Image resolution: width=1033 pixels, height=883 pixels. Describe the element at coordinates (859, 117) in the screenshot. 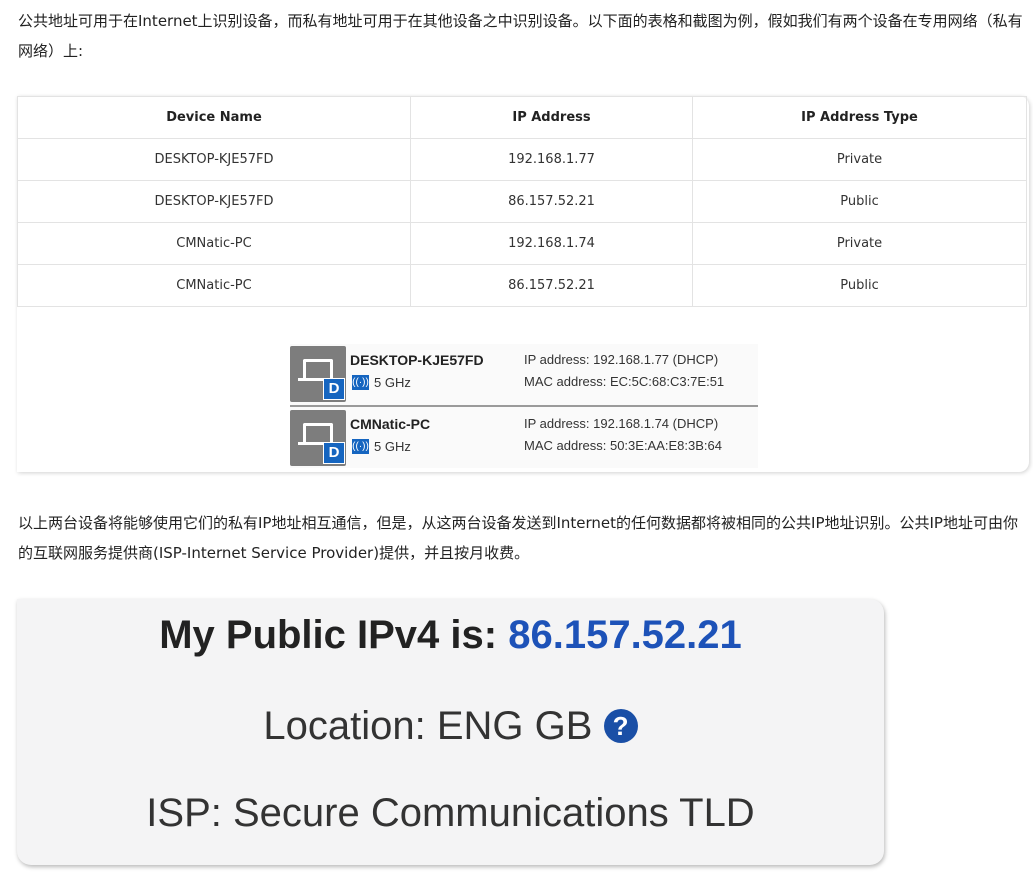

I see `header-ip-address-type: IP Address Type` at that location.